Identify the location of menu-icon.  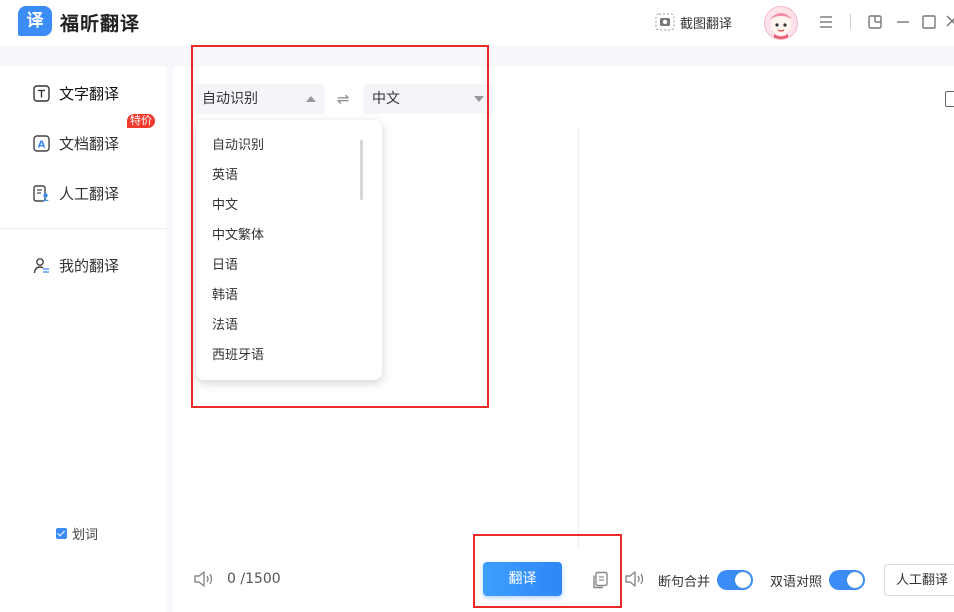
(826, 22).